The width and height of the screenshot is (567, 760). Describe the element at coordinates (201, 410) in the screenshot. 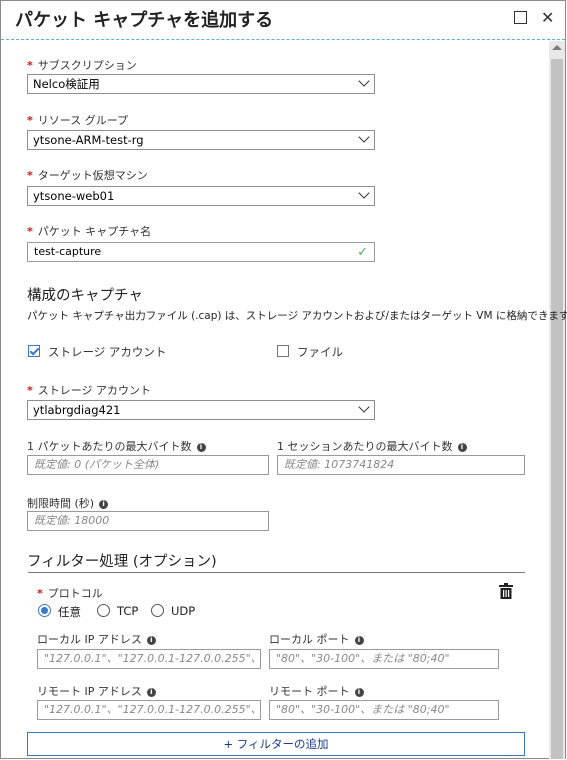

I see `storage-account-select: ytlabrgdiag421` at that location.